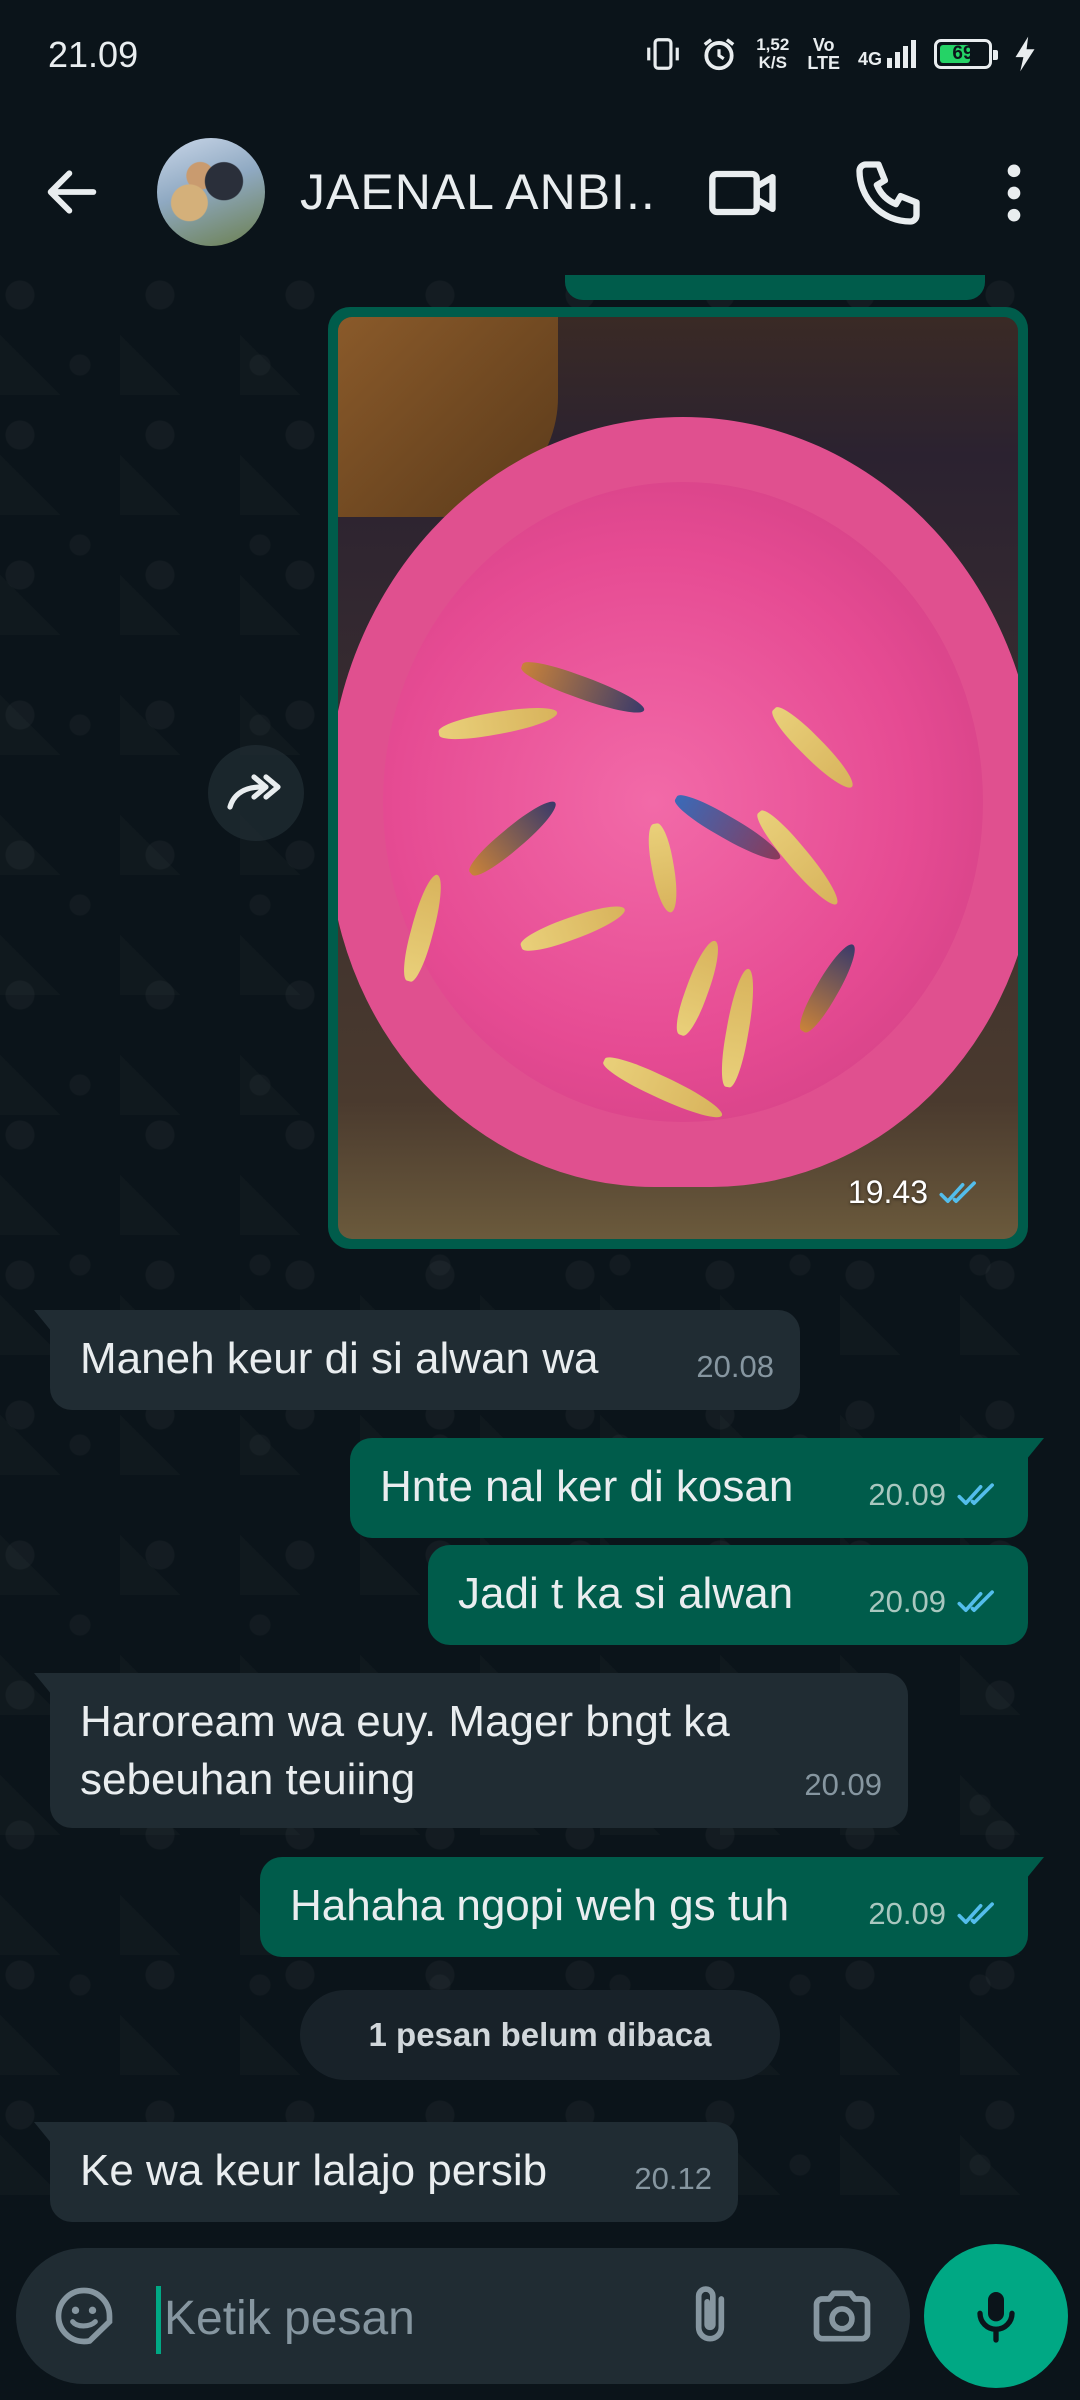  Describe the element at coordinates (587, 1486) in the screenshot. I see `message-text: Hnte nal ker di kosan` at that location.